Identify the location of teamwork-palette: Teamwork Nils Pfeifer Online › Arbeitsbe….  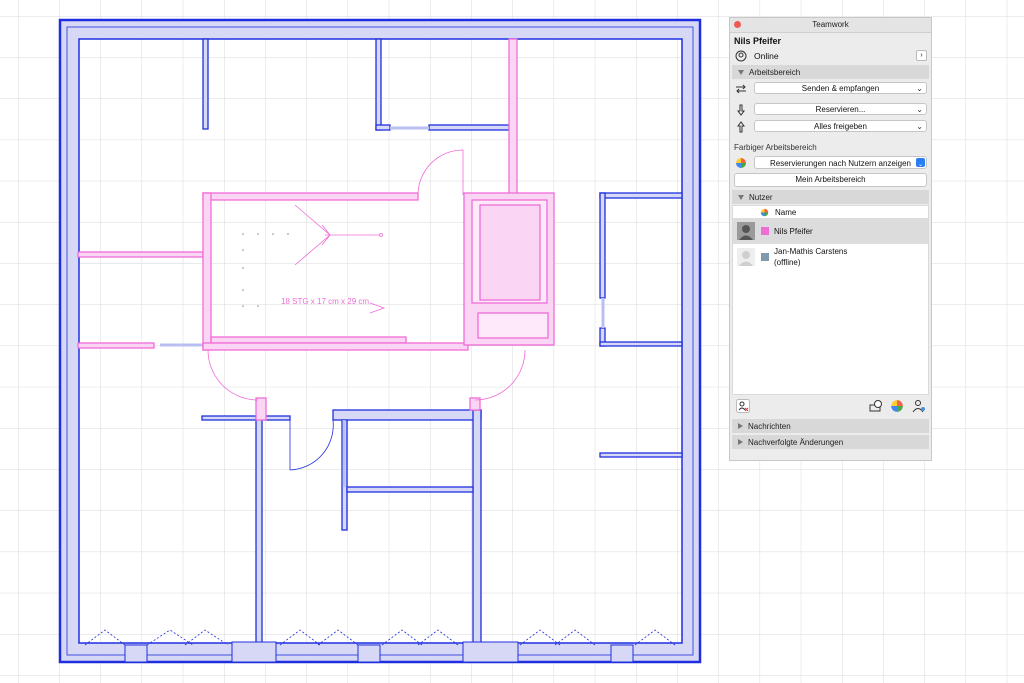
(830, 239).